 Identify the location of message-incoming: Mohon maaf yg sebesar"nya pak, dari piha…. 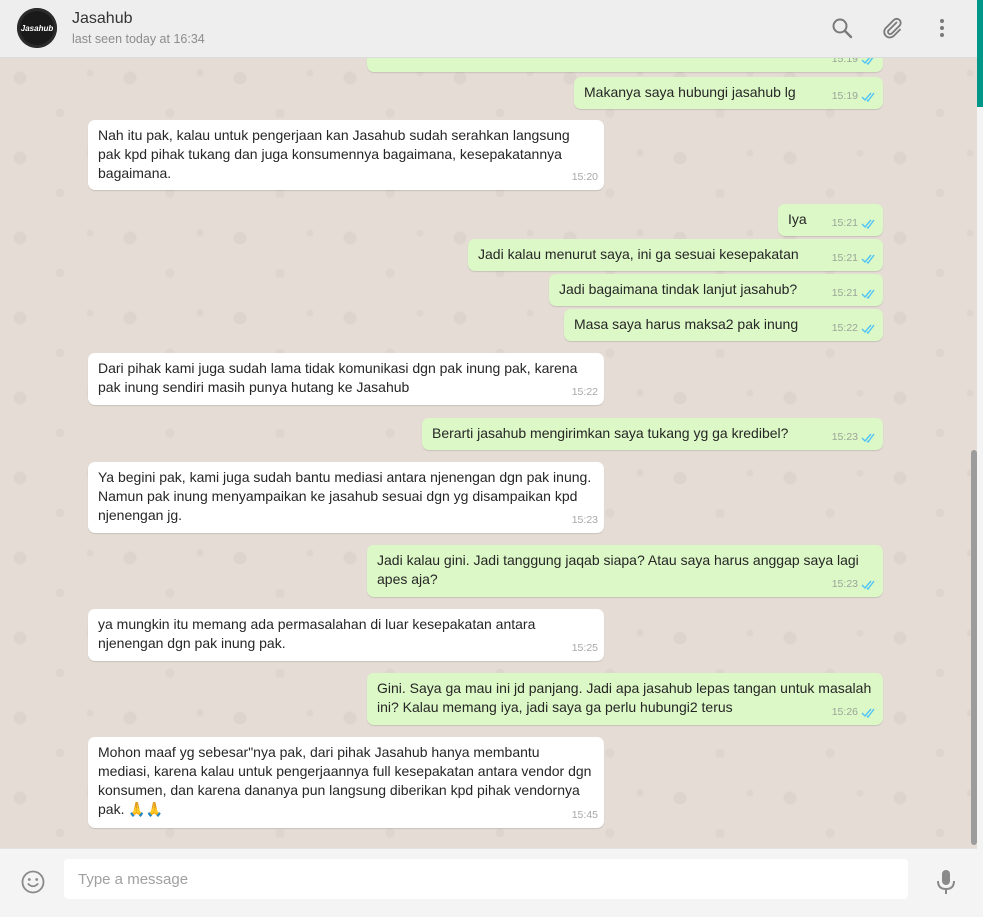
(346, 782).